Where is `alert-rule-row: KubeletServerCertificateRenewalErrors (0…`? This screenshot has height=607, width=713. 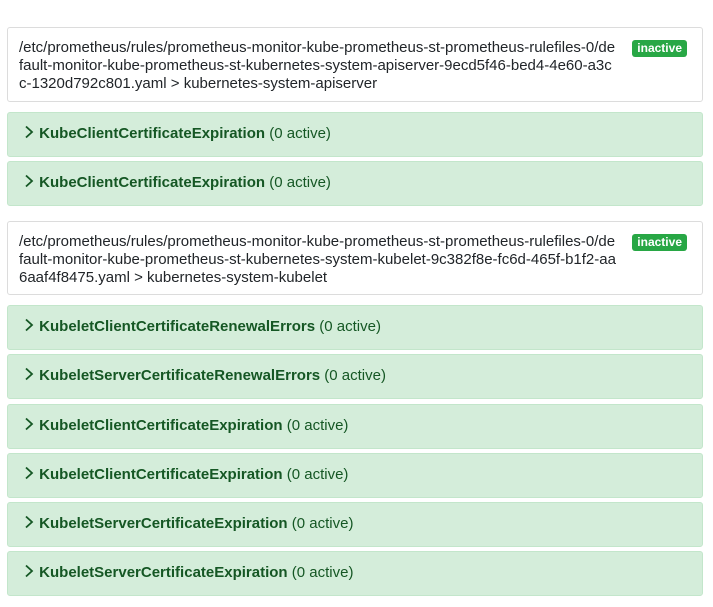
alert-rule-row: KubeletServerCertificateRenewalErrors (0… is located at coordinates (355, 376).